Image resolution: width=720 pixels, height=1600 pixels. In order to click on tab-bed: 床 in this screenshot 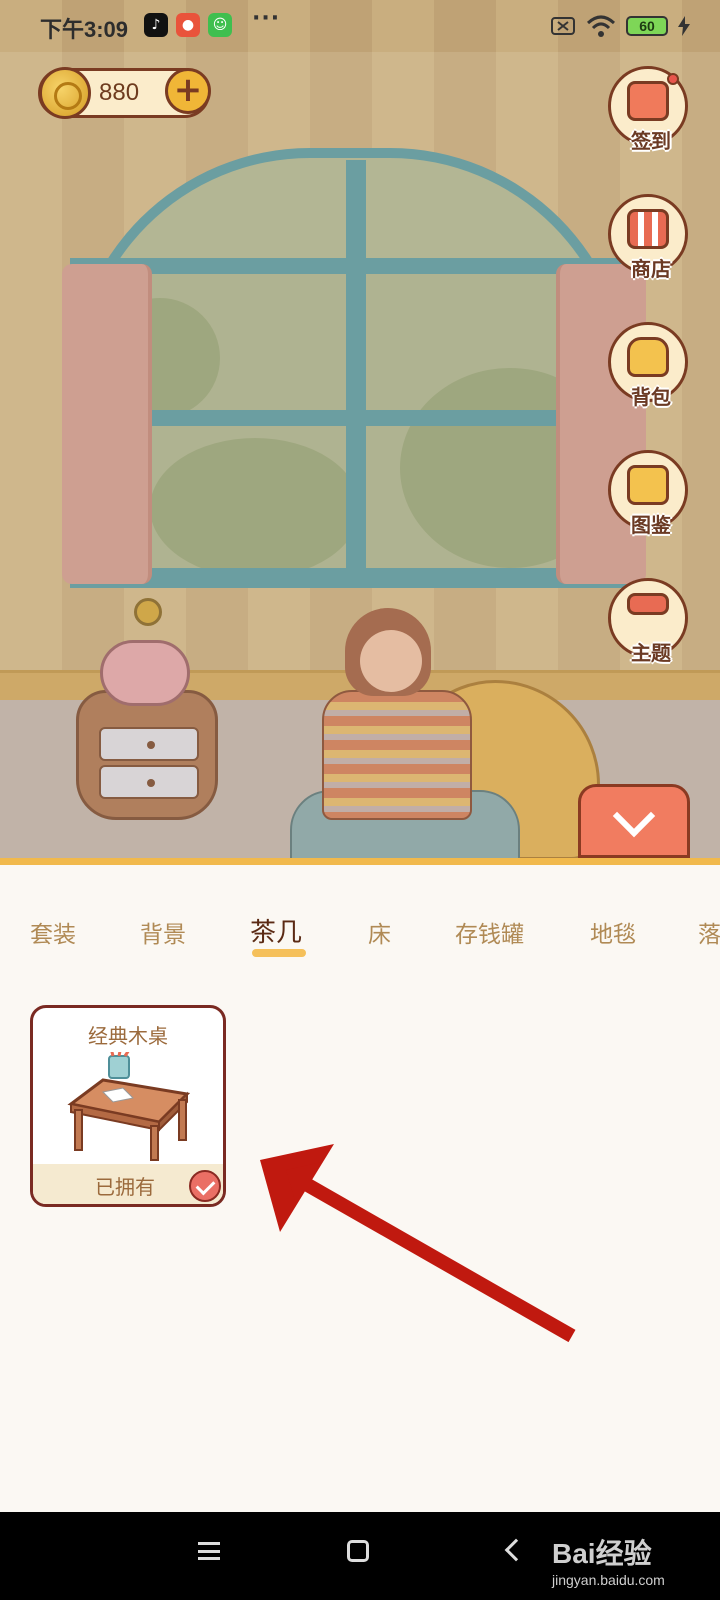, I will do `click(379, 932)`.